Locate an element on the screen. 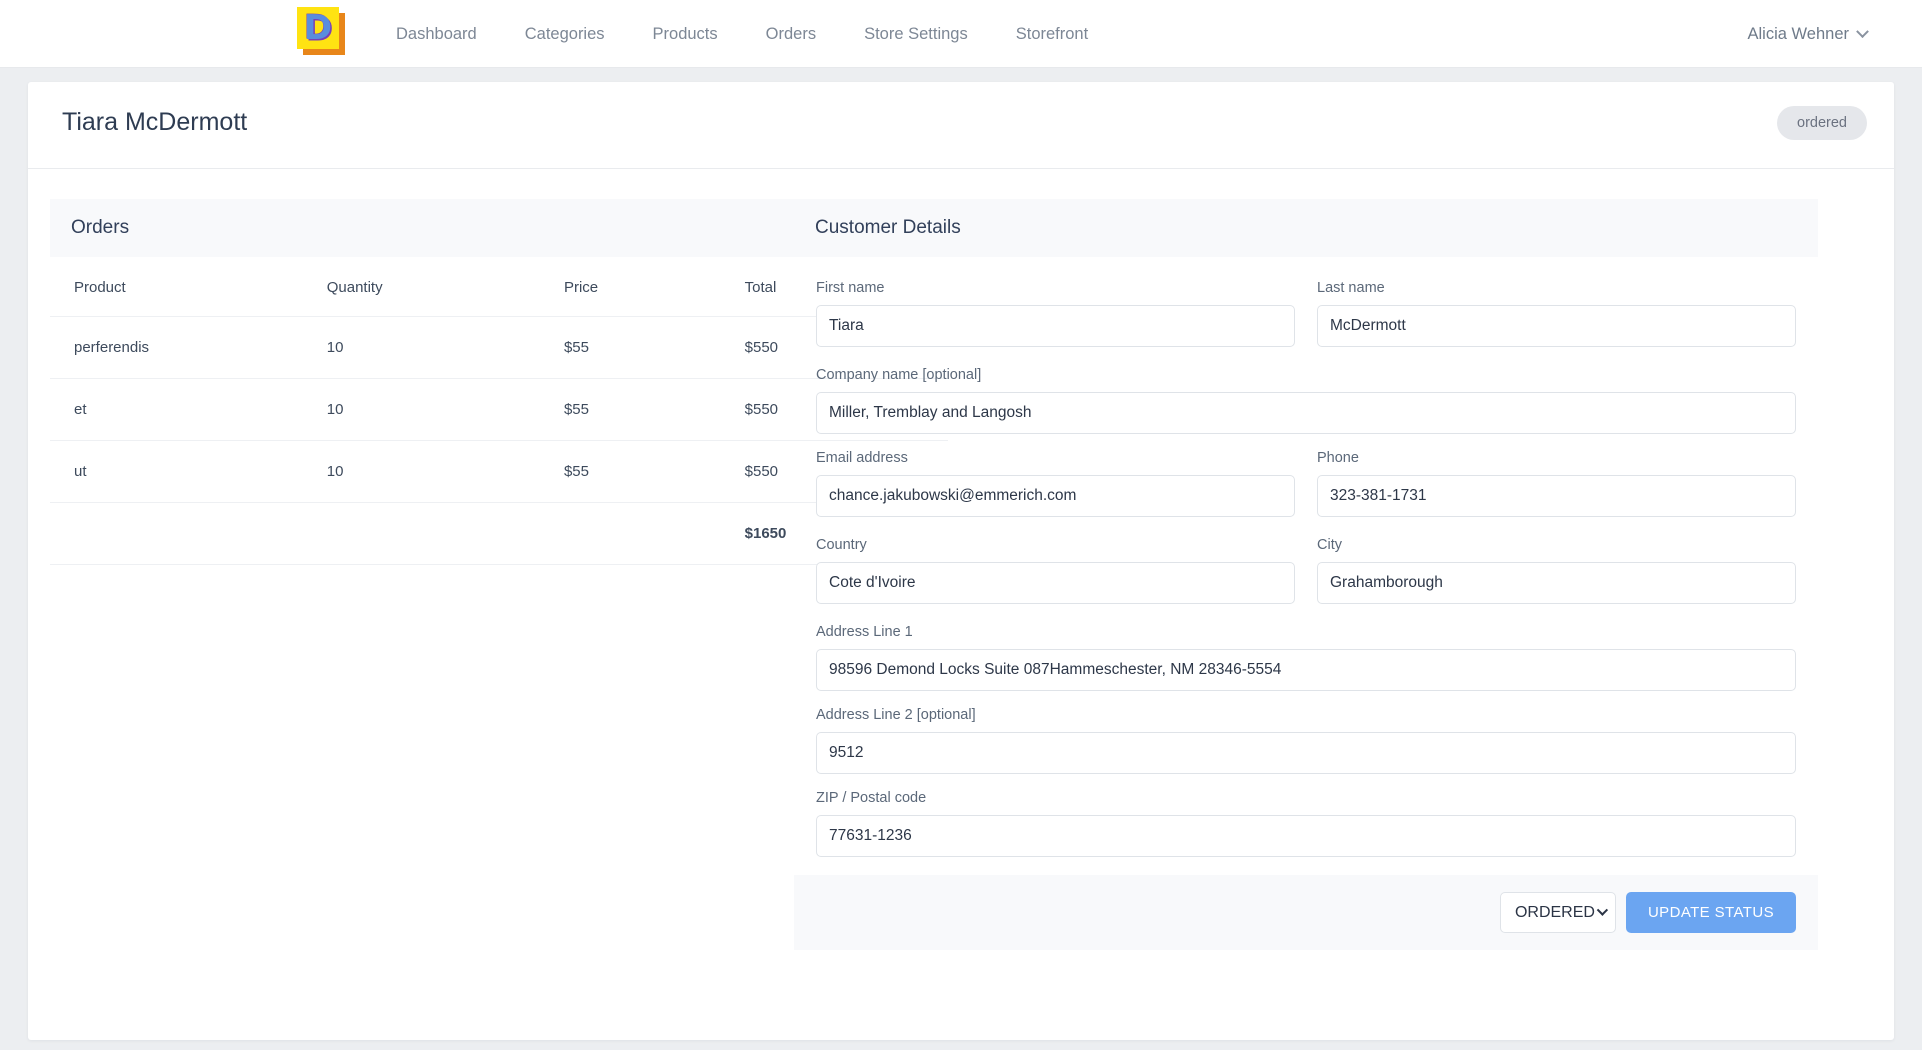 This screenshot has height=1050, width=1922. field-group-zip: ZIP / Postal code is located at coordinates (1306, 823).